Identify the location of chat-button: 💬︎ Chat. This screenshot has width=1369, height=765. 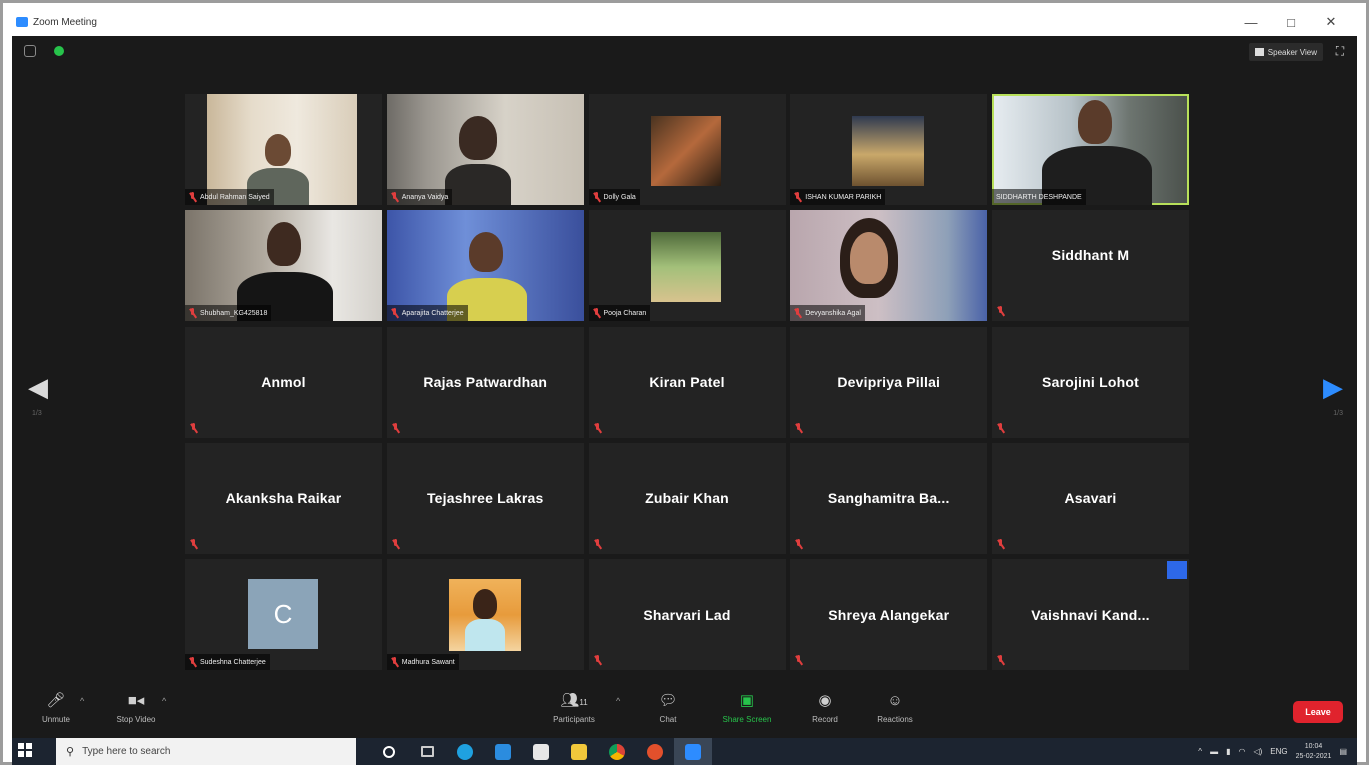
(668, 708).